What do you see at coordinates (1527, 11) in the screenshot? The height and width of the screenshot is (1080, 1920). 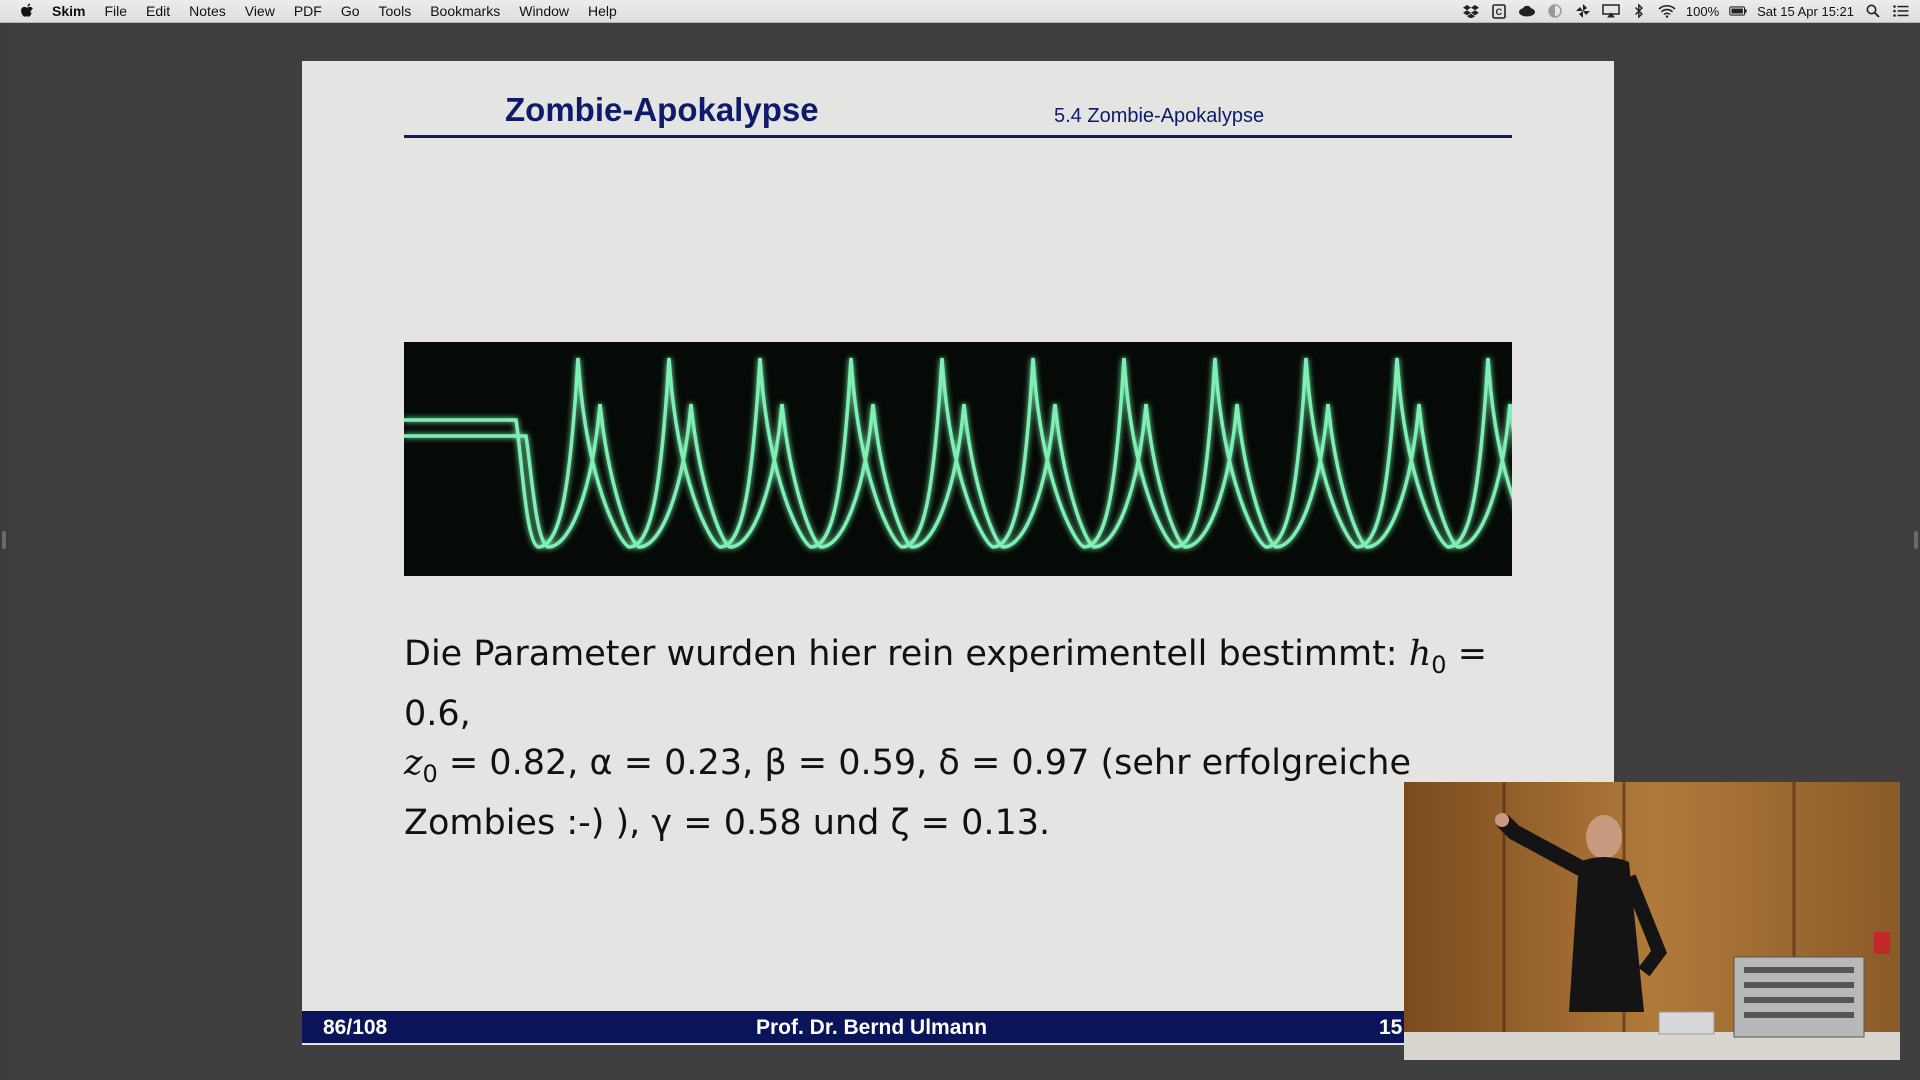 I see `cloud-icon` at bounding box center [1527, 11].